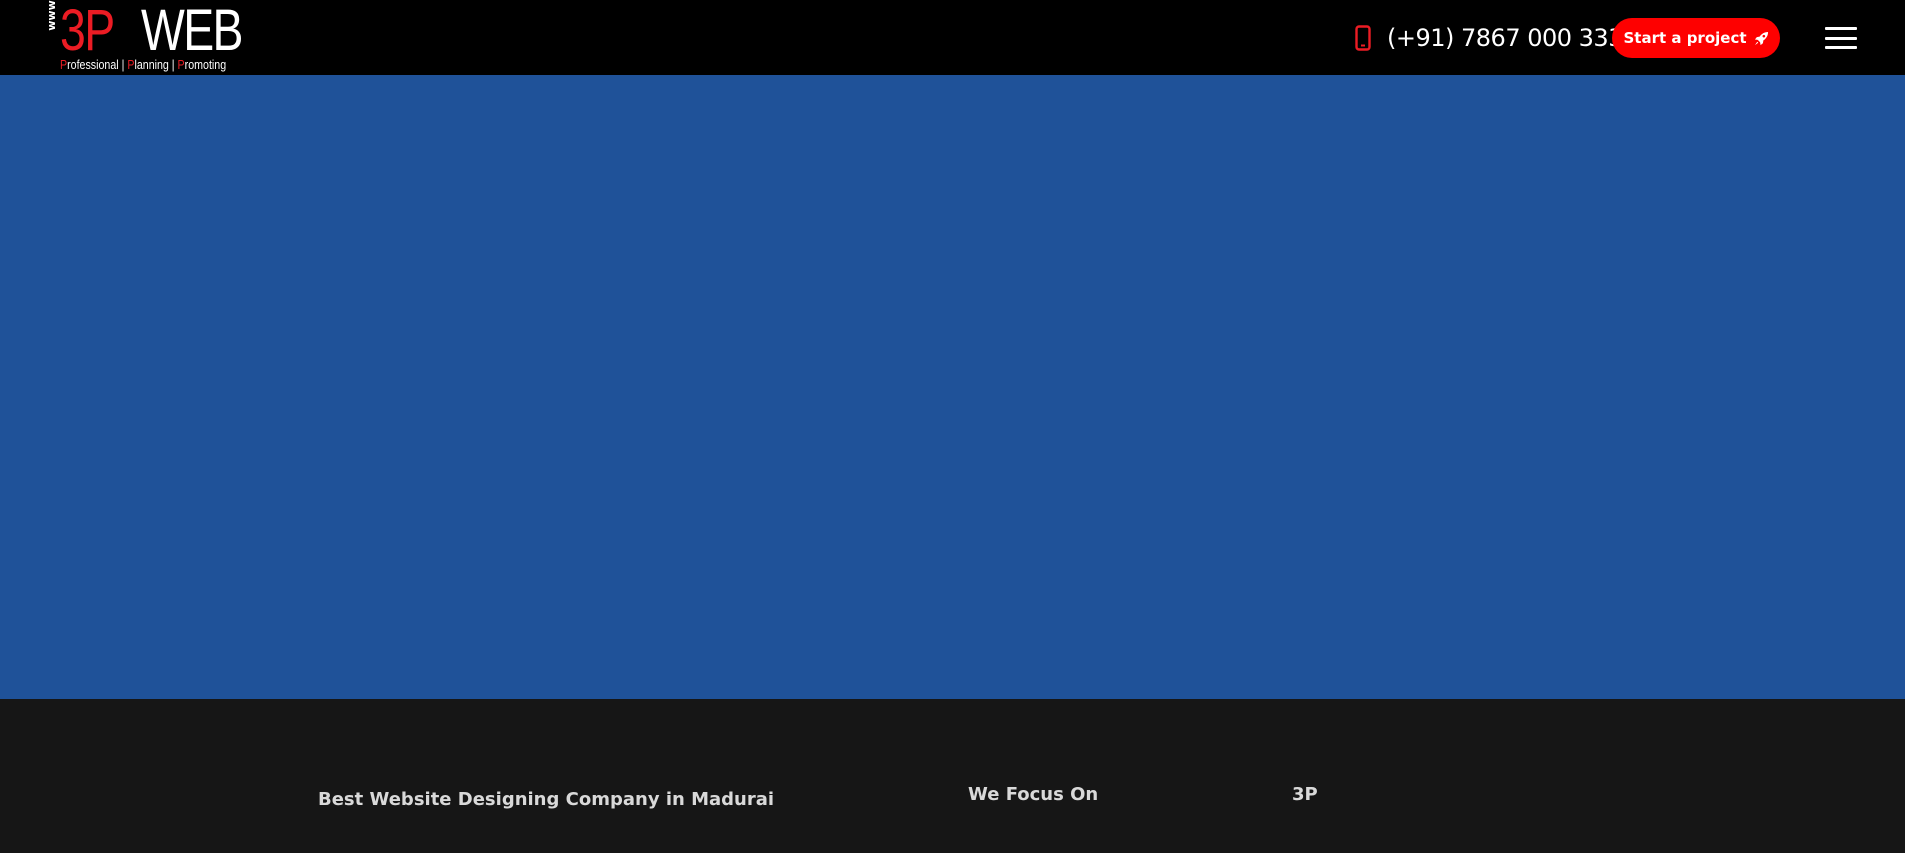 The image size is (1905, 853). I want to click on start-project-button: Start a project, so click(1696, 38).